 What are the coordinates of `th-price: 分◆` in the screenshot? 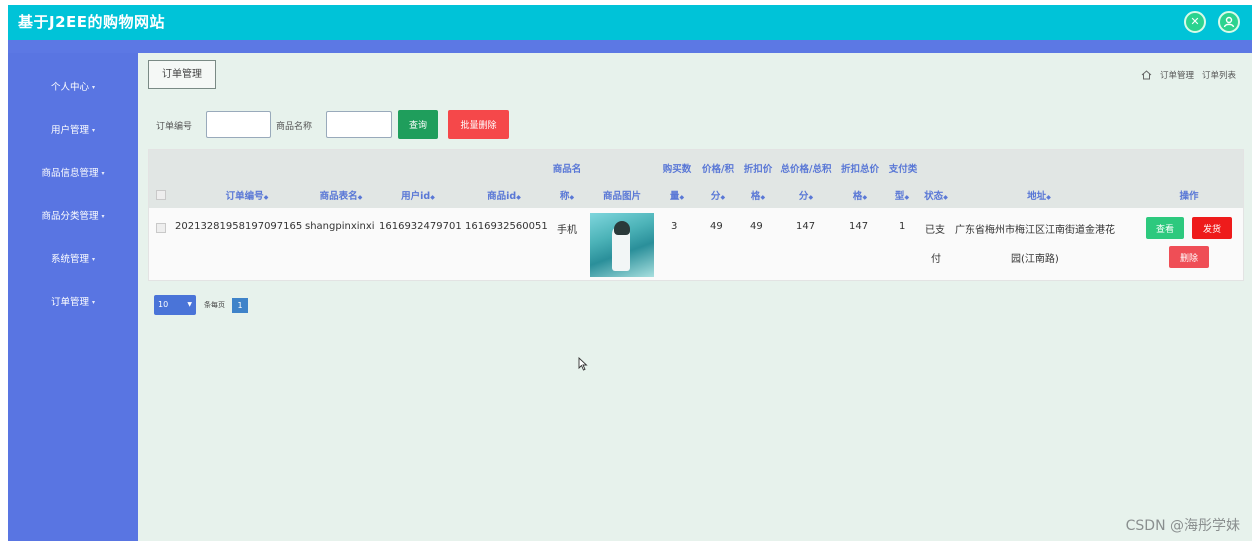 It's located at (718, 195).